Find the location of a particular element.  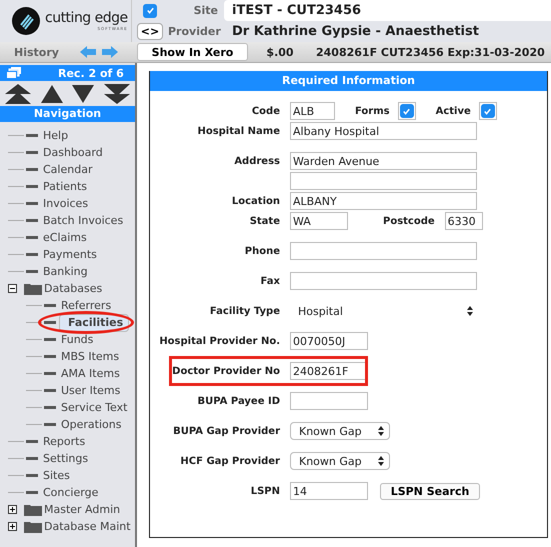

tree-item: Payments is located at coordinates (70, 254).